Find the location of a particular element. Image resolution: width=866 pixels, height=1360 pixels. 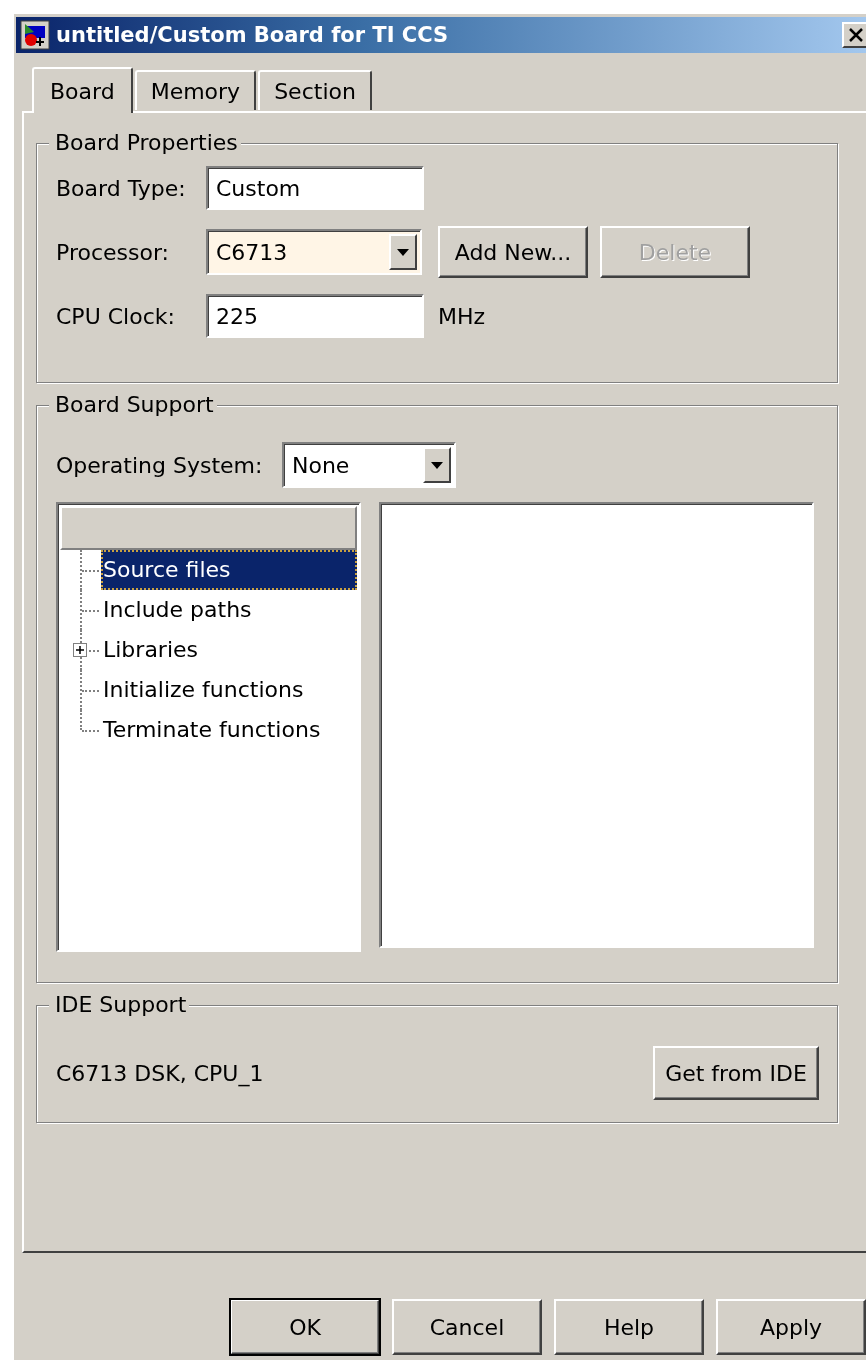

tab: Board is located at coordinates (82, 90).